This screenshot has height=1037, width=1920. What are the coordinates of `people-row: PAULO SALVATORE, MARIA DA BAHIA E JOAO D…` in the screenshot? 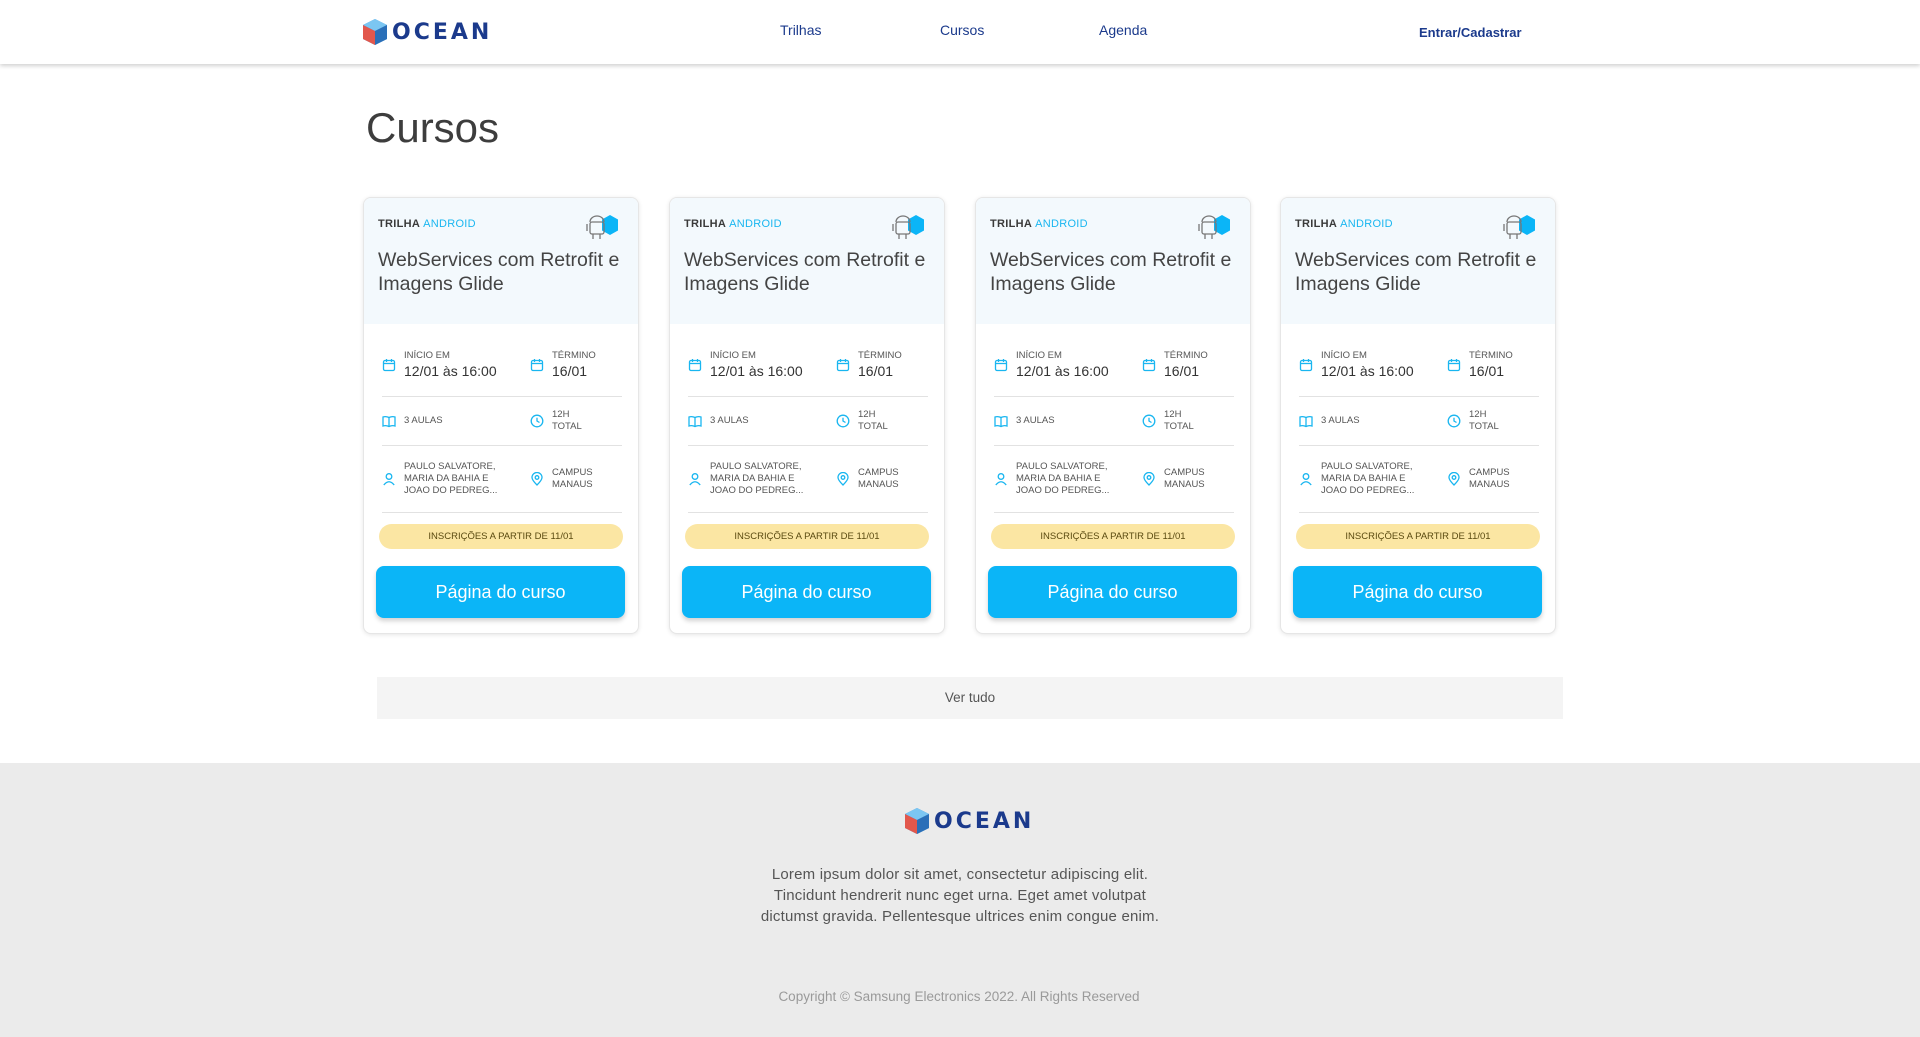 It's located at (502, 479).